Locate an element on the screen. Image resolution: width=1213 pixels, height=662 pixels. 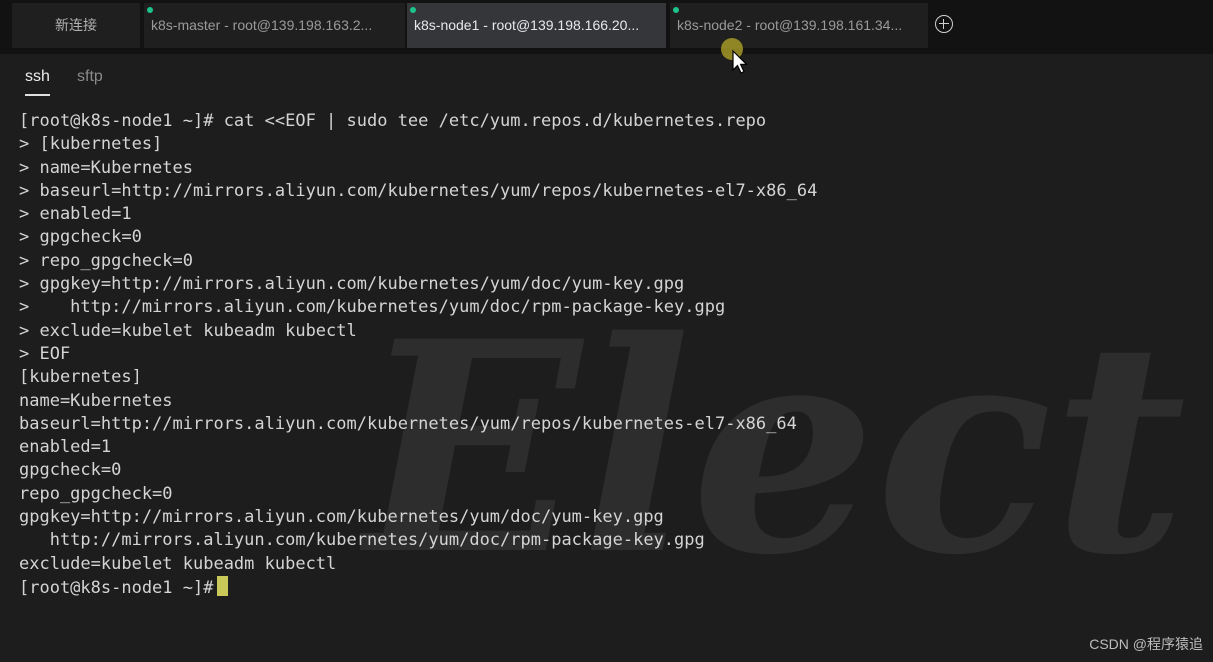
terminal-line: > name=Kubernetes is located at coordinates (106, 167).